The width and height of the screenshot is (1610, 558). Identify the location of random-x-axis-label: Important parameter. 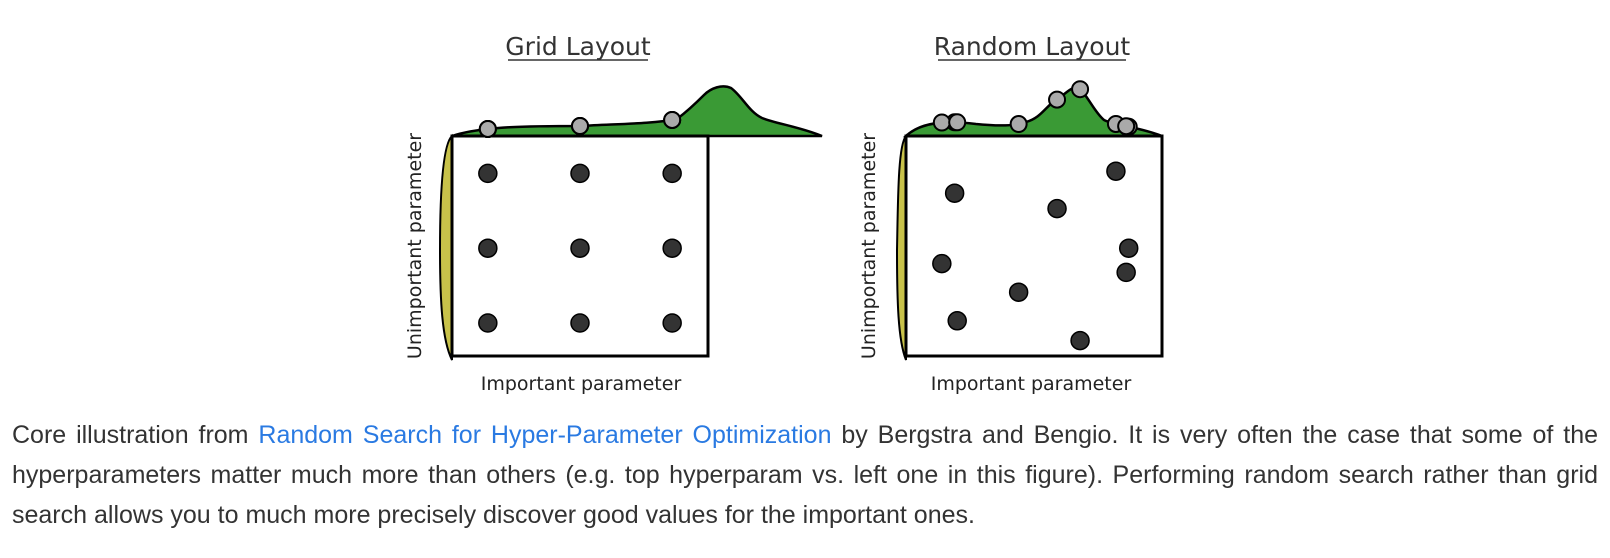
(1031, 384).